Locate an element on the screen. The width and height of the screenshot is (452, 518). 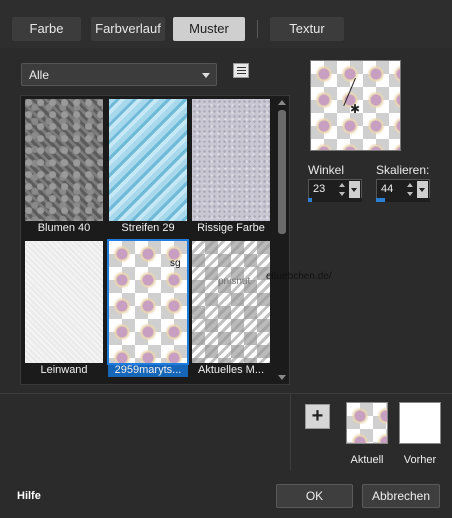
scale-slider is located at coordinates (403, 200).